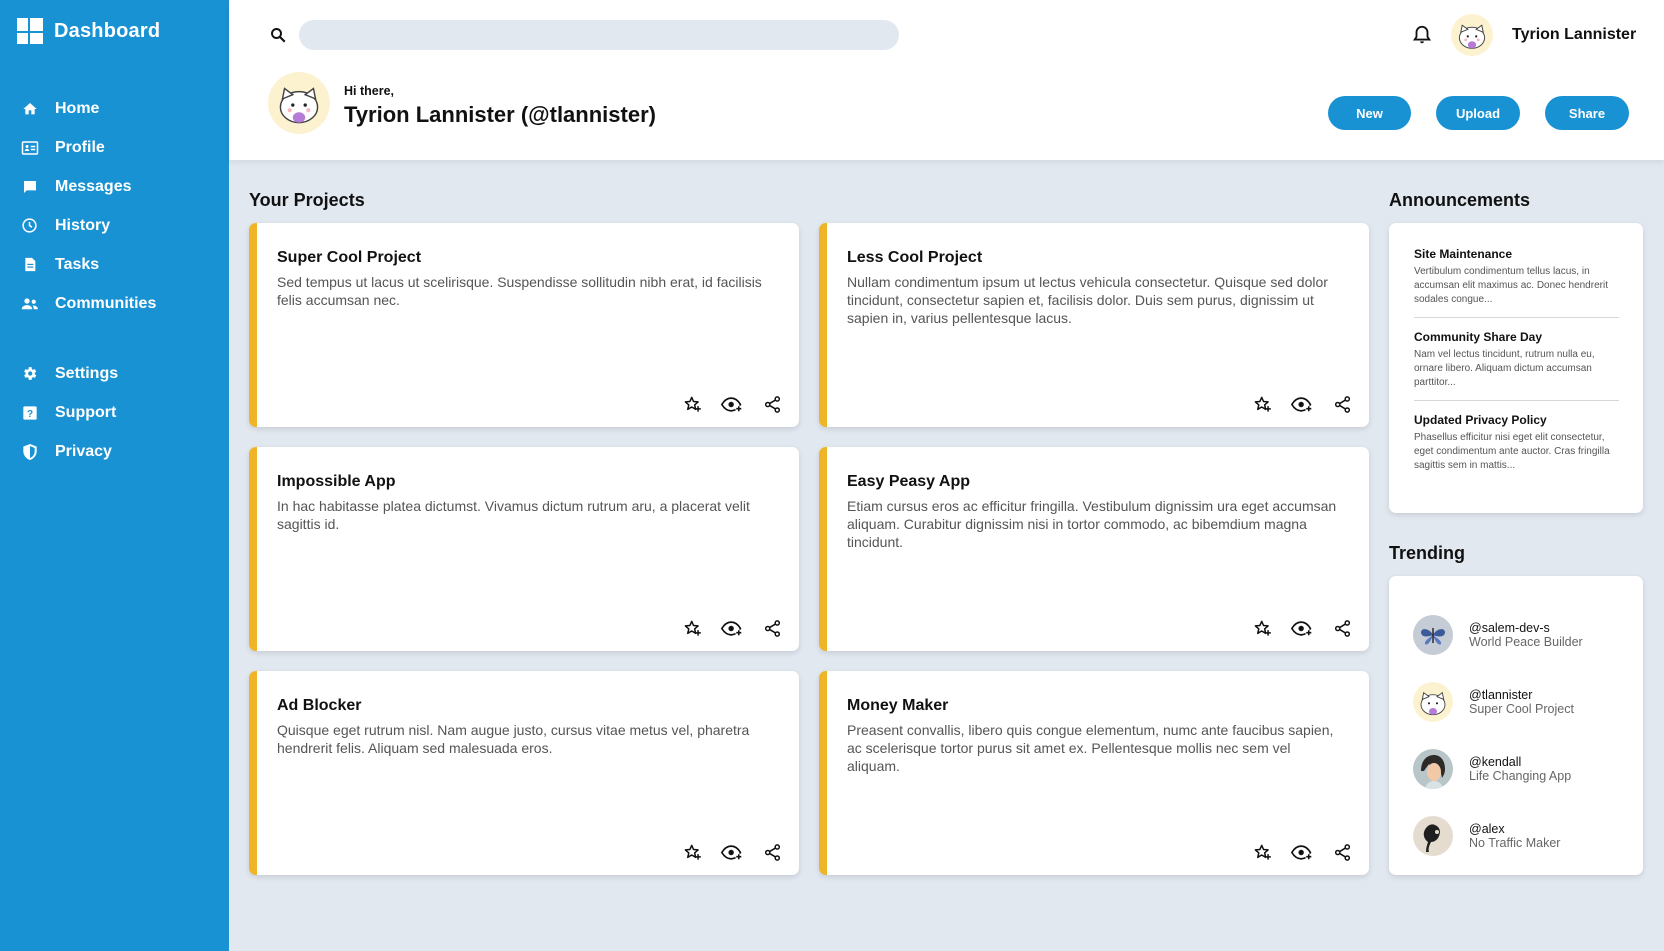  I want to click on trending-title: Trending, so click(1427, 553).